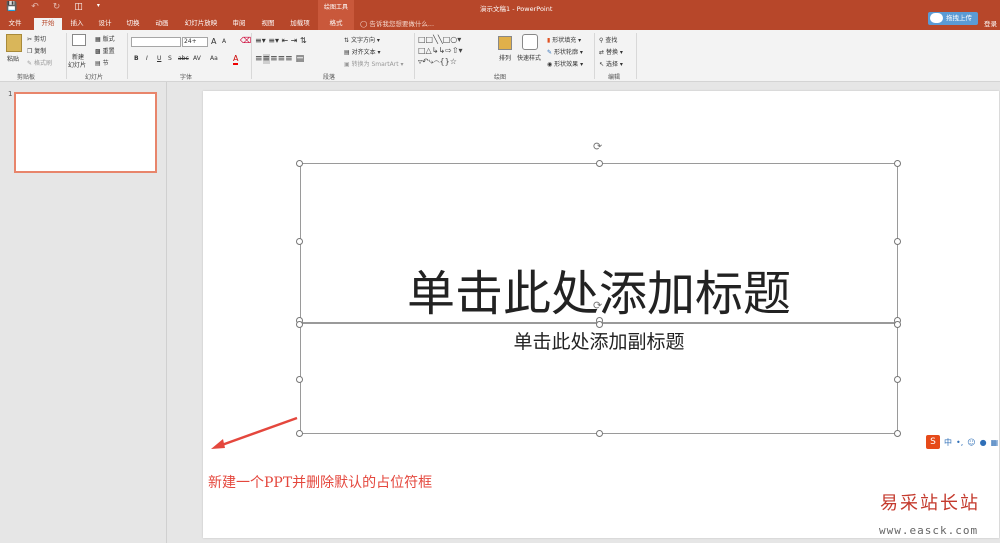 The height and width of the screenshot is (543, 1000). What do you see at coordinates (162, 24) in the screenshot?
I see `tab-animations: 动画` at bounding box center [162, 24].